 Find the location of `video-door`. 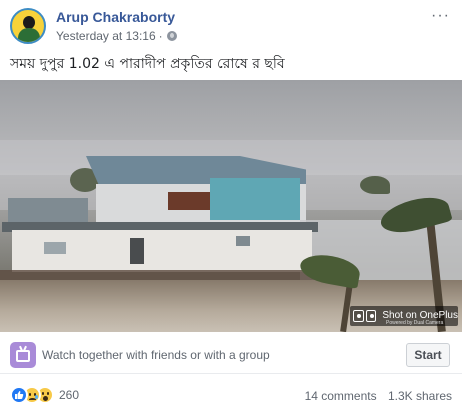

video-door is located at coordinates (137, 251).